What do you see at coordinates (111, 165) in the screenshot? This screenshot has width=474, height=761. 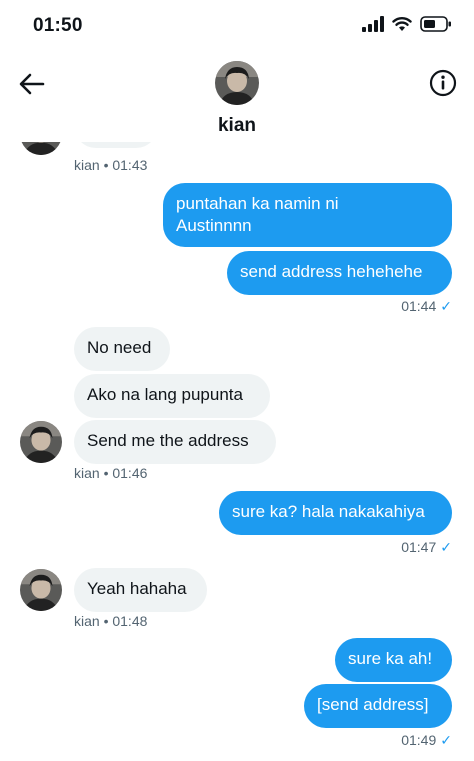 I see `message-meta: kian • 01:43` at bounding box center [111, 165].